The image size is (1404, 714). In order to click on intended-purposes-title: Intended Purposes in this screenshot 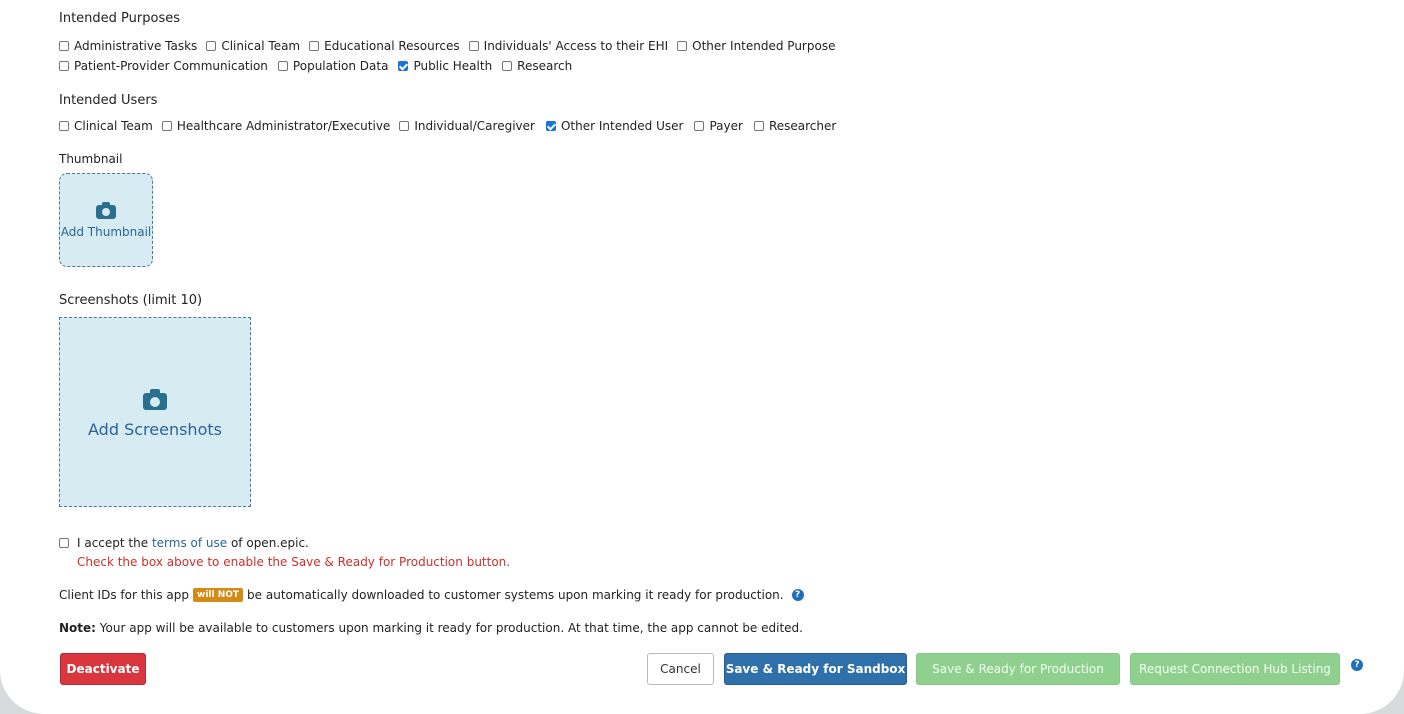, I will do `click(119, 18)`.